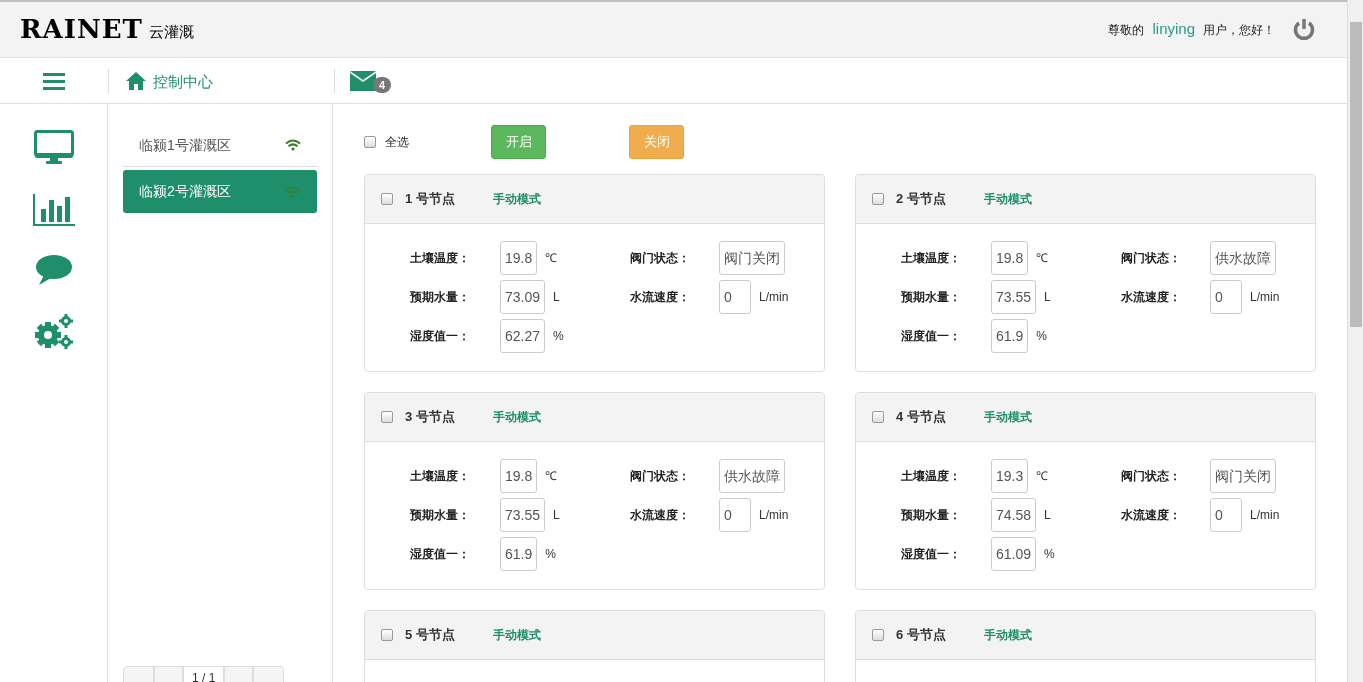 Image resolution: width=1363 pixels, height=682 pixels. Describe the element at coordinates (397, 142) in the screenshot. I see `select-all-label: 全选` at that location.